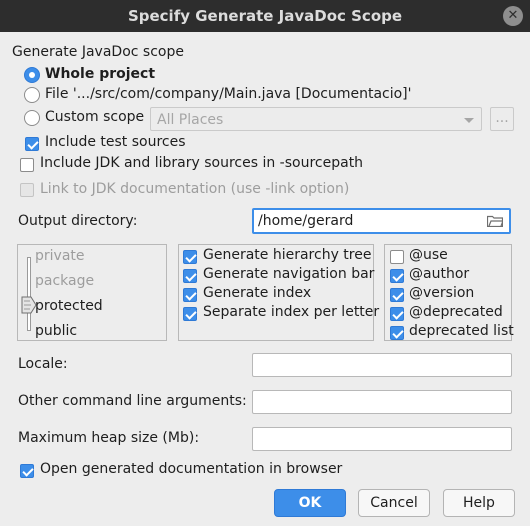 Image resolution: width=530 pixels, height=526 pixels. Describe the element at coordinates (27, 165) in the screenshot. I see `include-jdk-checkbox` at that location.